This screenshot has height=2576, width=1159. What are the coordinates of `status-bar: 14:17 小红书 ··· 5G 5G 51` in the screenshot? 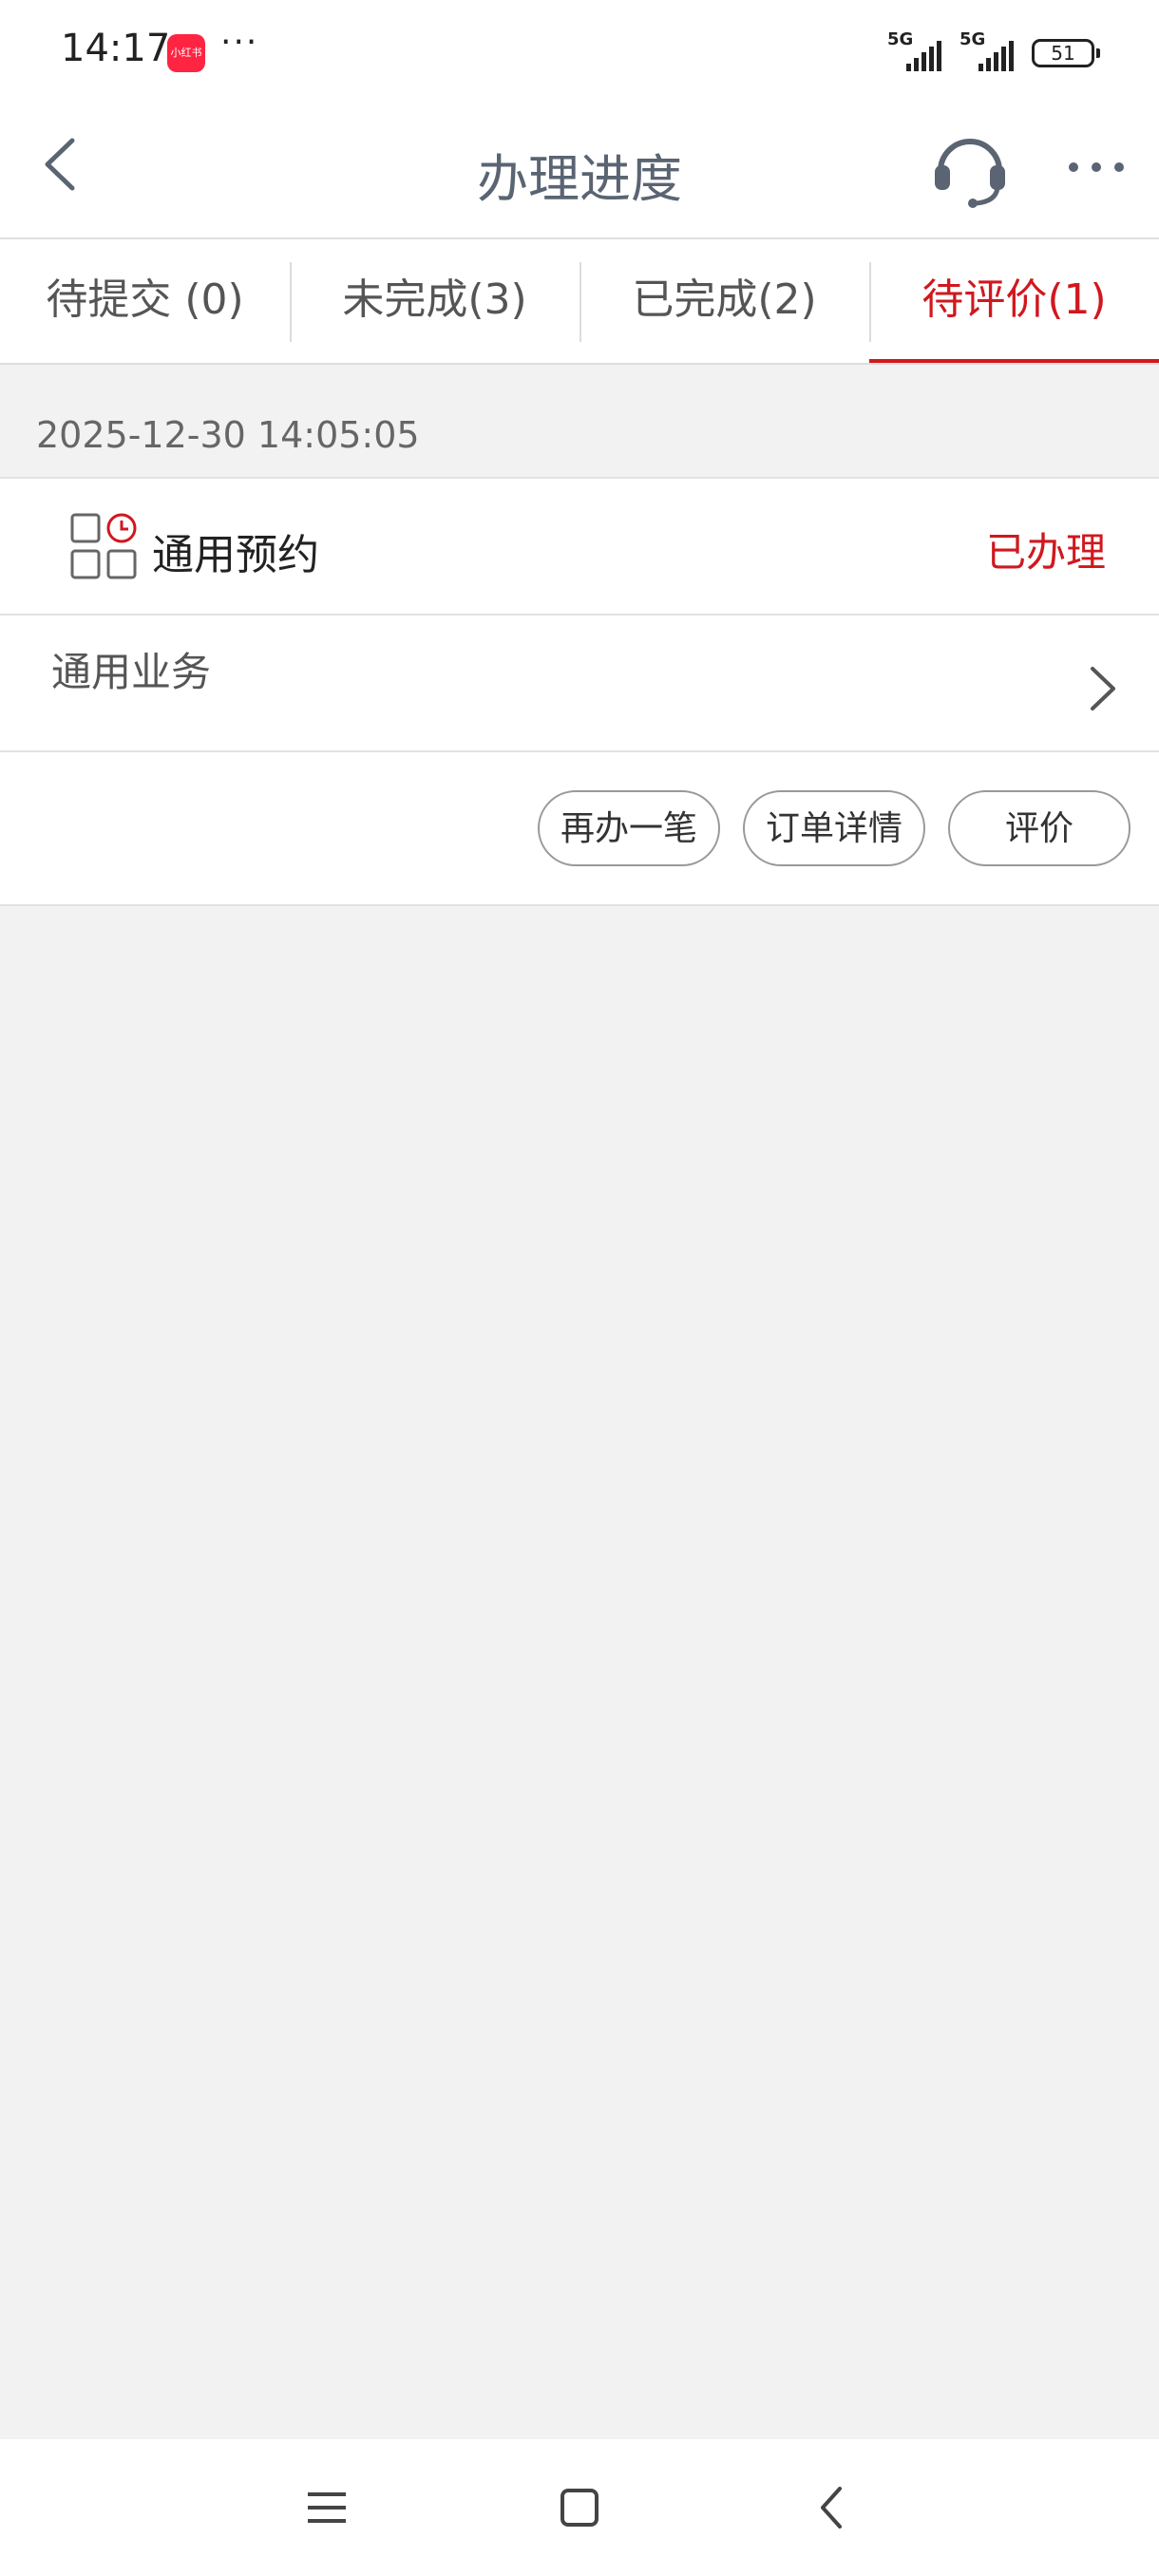 It's located at (579, 52).